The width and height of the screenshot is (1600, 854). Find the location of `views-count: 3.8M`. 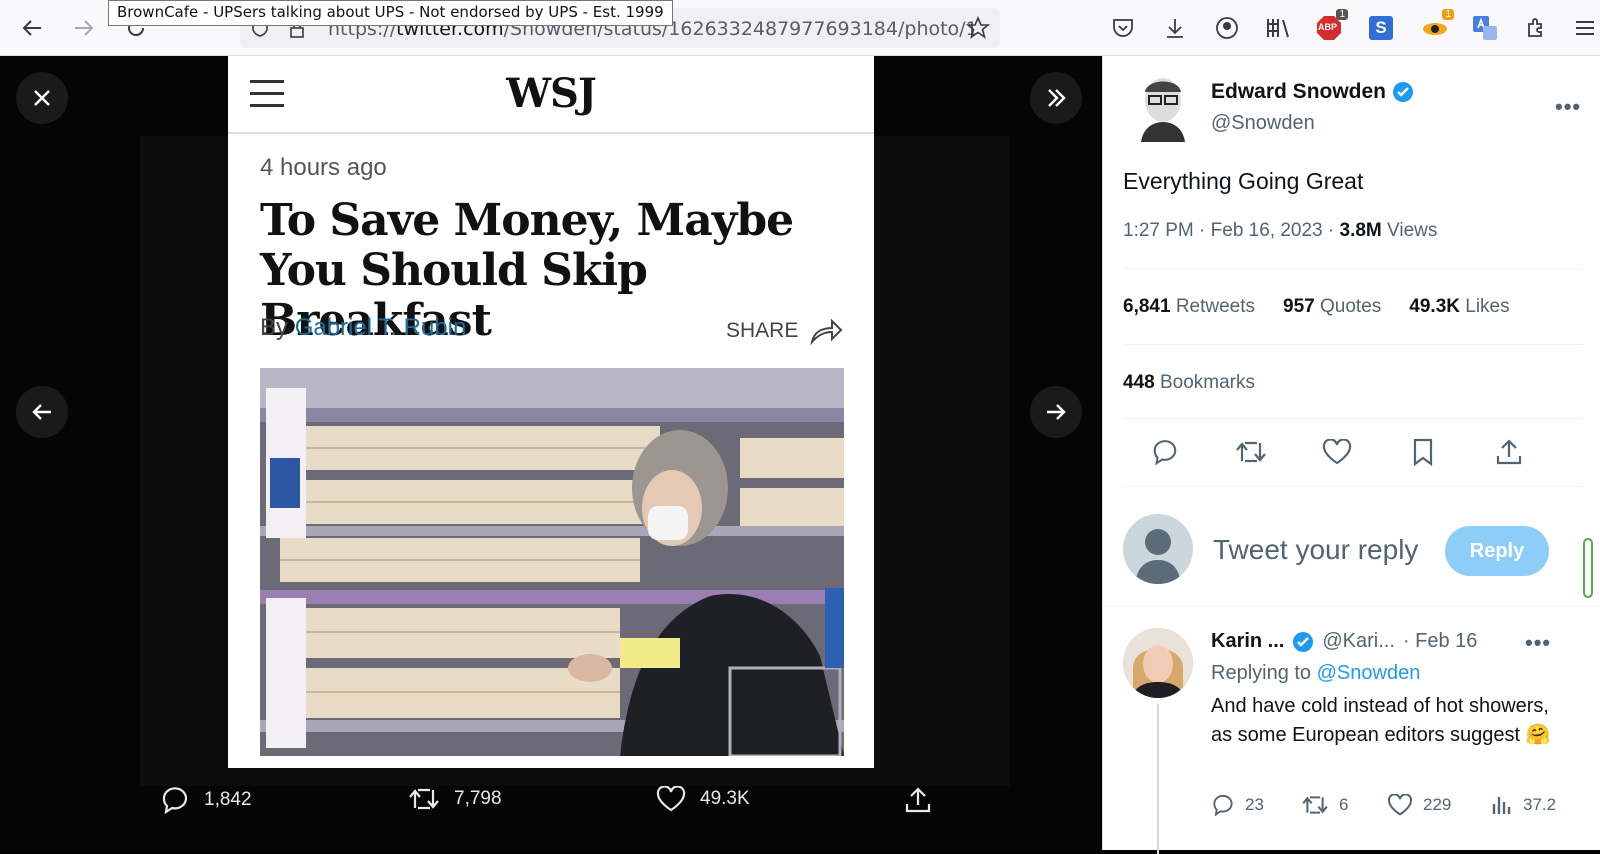

views-count: 3.8M is located at coordinates (1360, 230).